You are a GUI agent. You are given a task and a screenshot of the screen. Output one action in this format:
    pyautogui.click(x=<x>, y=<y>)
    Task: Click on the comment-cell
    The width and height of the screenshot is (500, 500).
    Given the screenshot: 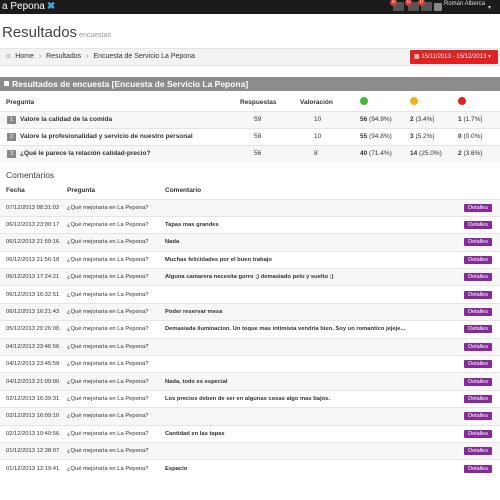 What is the action you would take?
    pyautogui.click(x=310, y=450)
    